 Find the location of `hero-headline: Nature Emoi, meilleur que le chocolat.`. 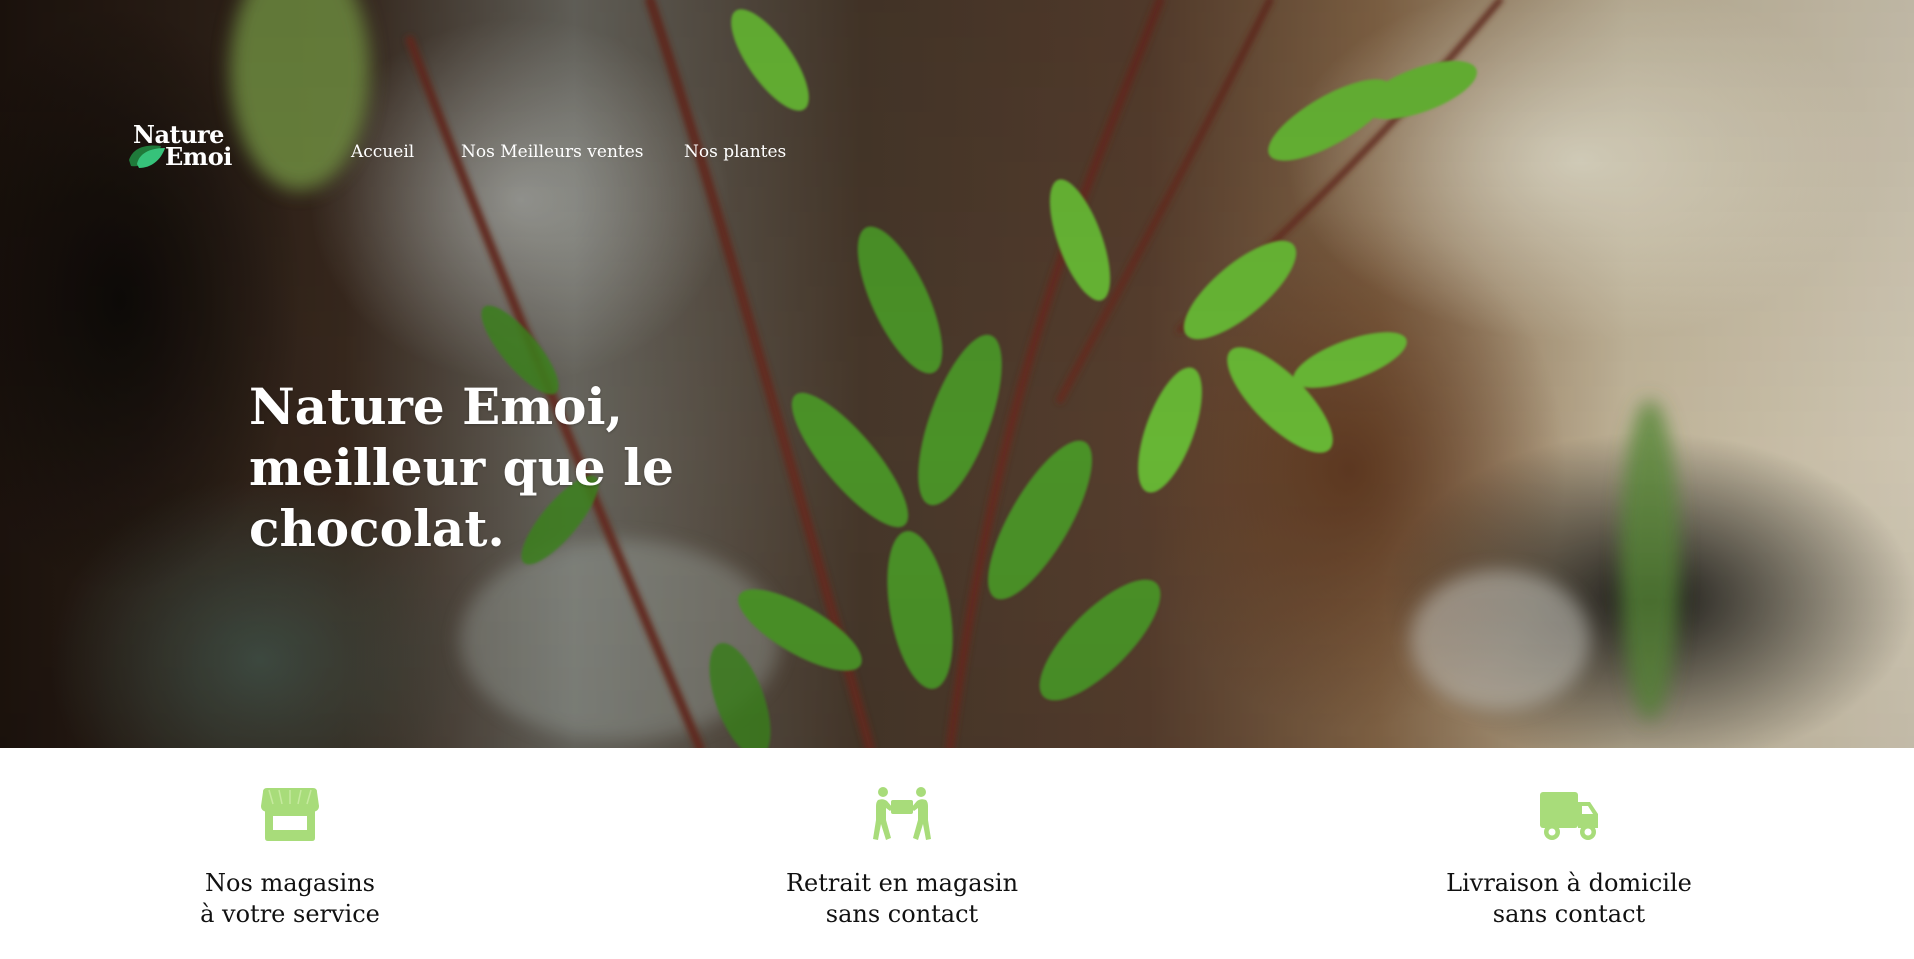

hero-headline: Nature Emoi, meilleur que le chocolat. is located at coordinates (461, 467).